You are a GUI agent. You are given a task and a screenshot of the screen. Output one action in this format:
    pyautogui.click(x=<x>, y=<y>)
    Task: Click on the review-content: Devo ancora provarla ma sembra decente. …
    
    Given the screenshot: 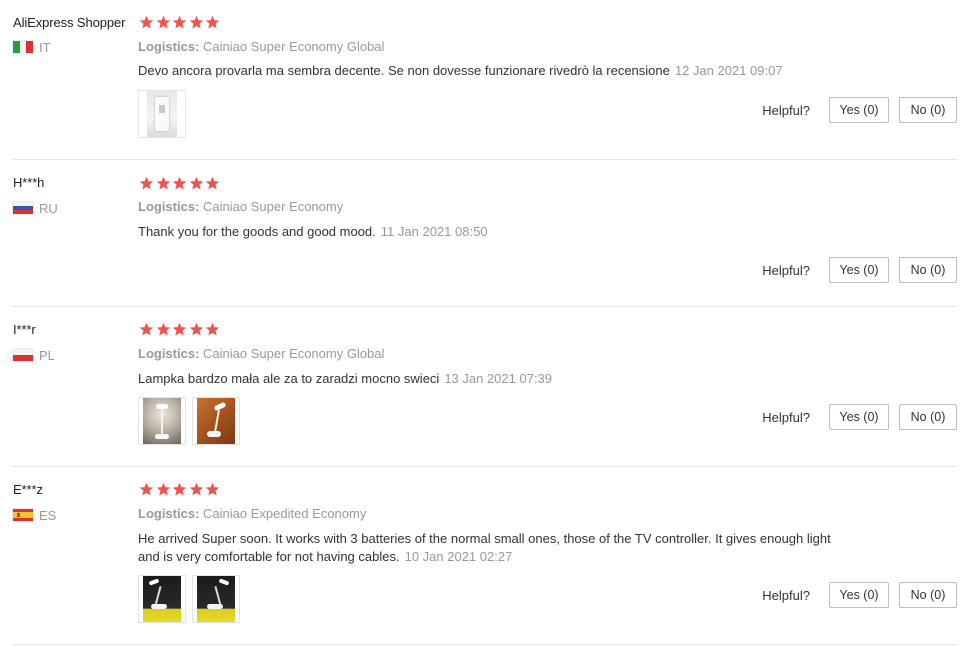 What is the action you would take?
    pyautogui.click(x=404, y=70)
    